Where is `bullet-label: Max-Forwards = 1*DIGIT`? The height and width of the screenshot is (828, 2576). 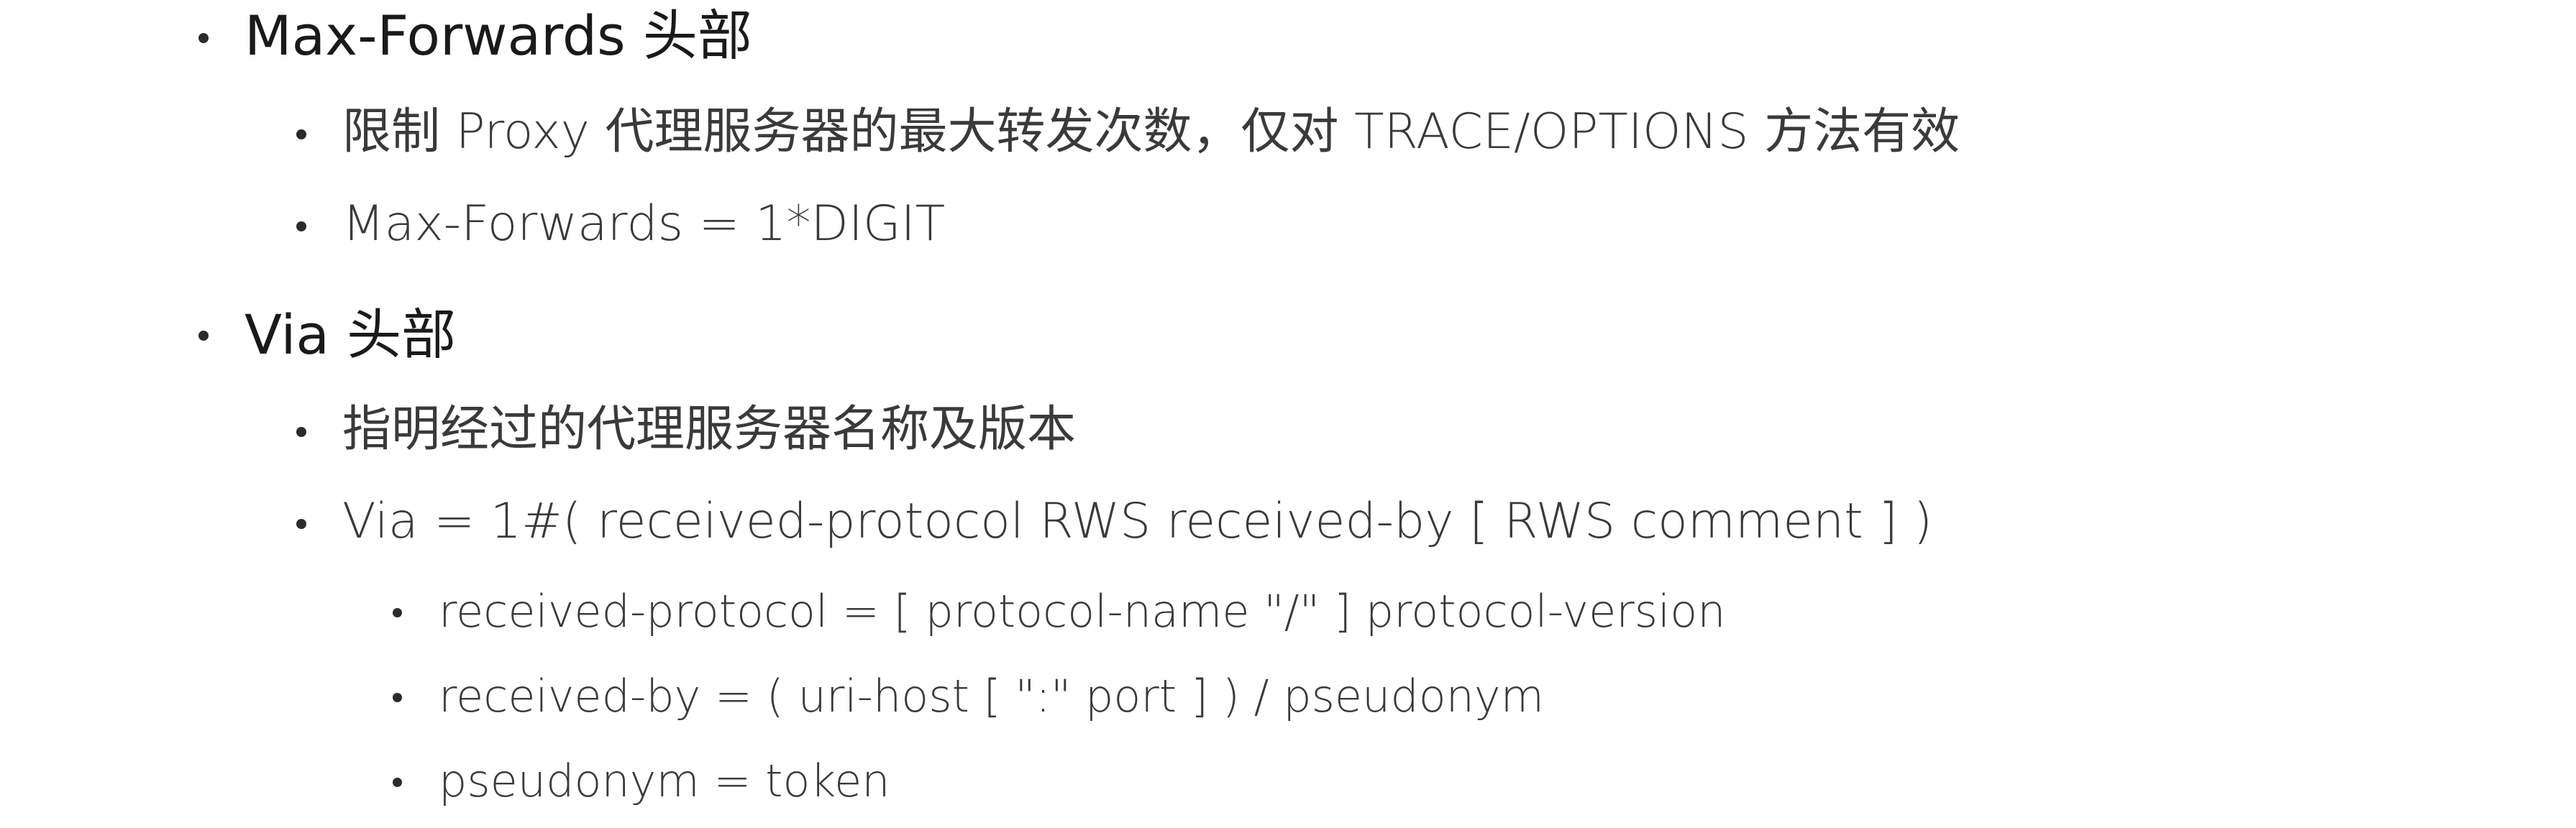 bullet-label: Max-Forwards = 1*DIGIT is located at coordinates (644, 224).